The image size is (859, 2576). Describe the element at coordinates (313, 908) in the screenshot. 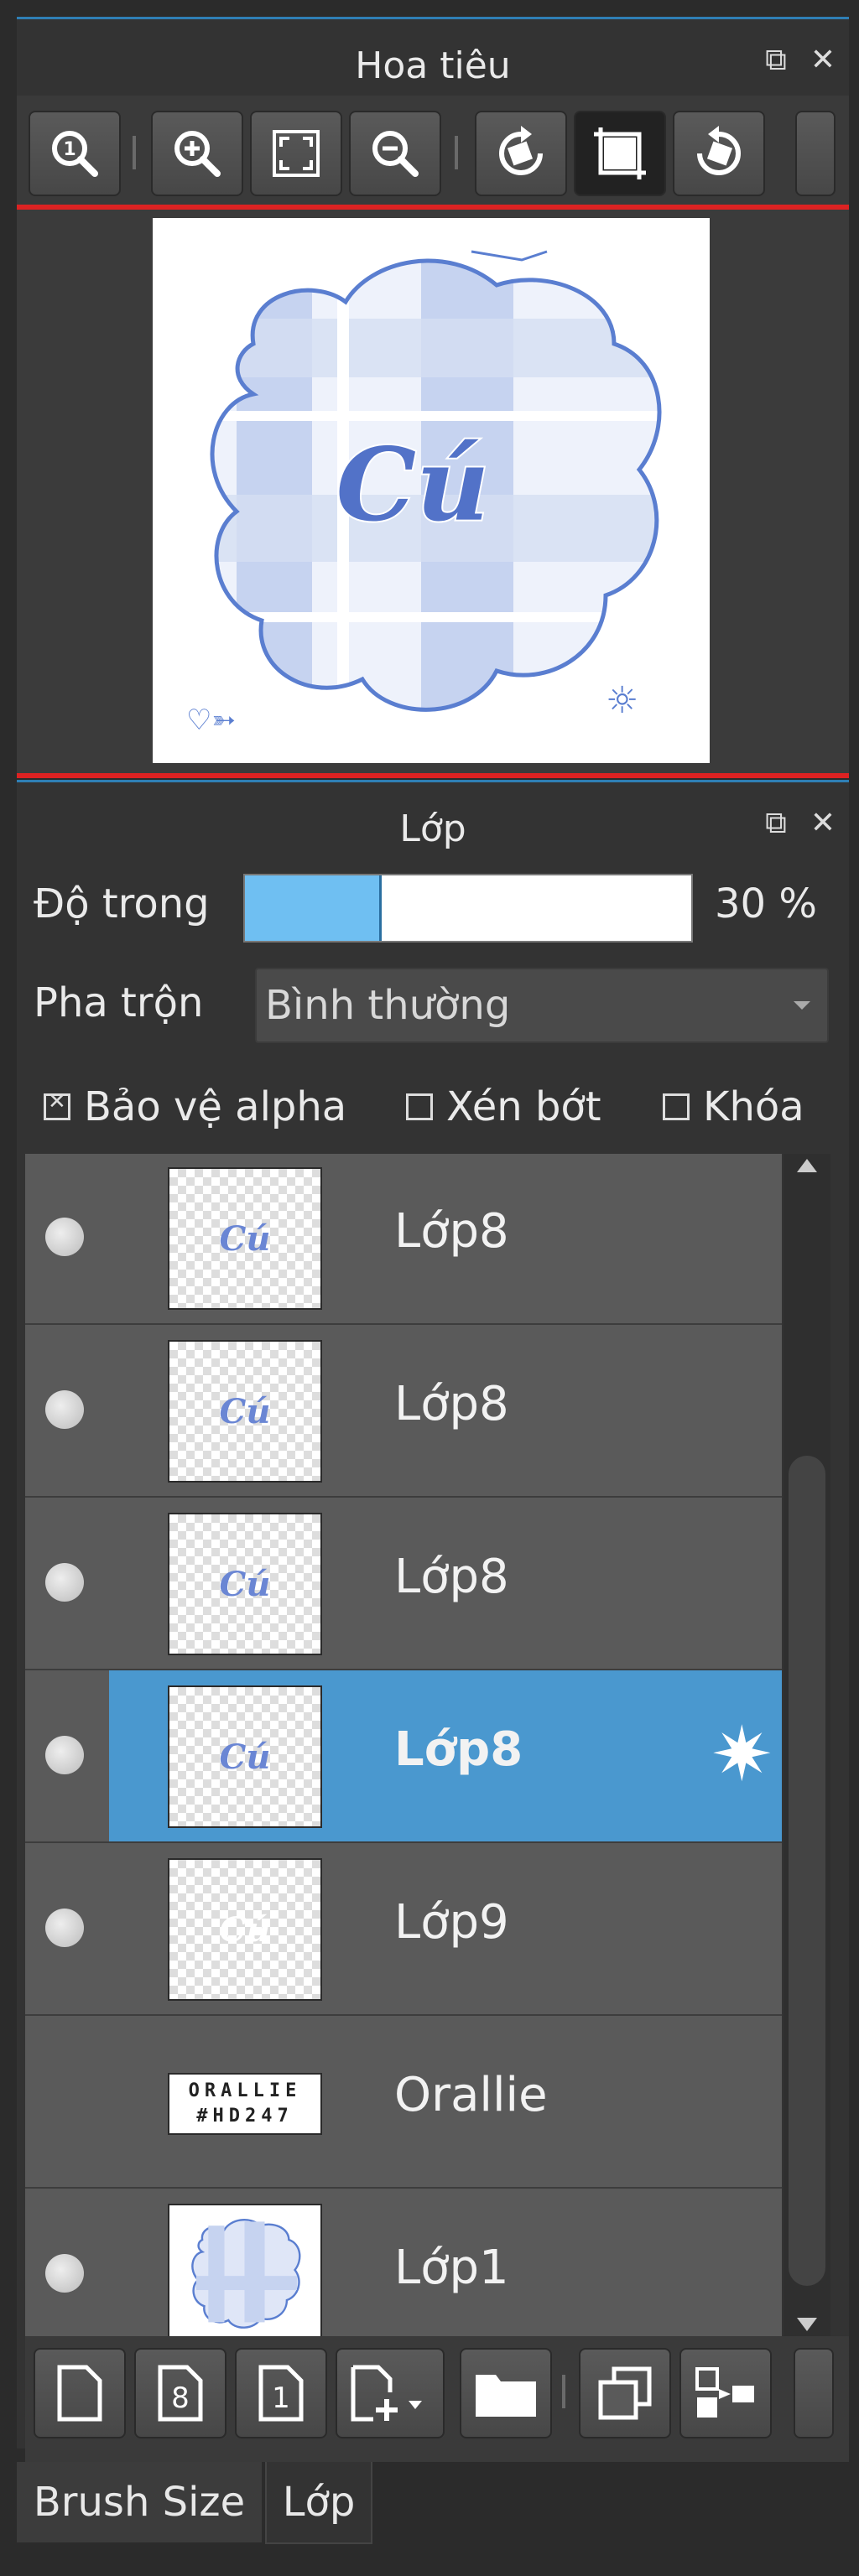

I see `opacity-slider-fill` at that location.